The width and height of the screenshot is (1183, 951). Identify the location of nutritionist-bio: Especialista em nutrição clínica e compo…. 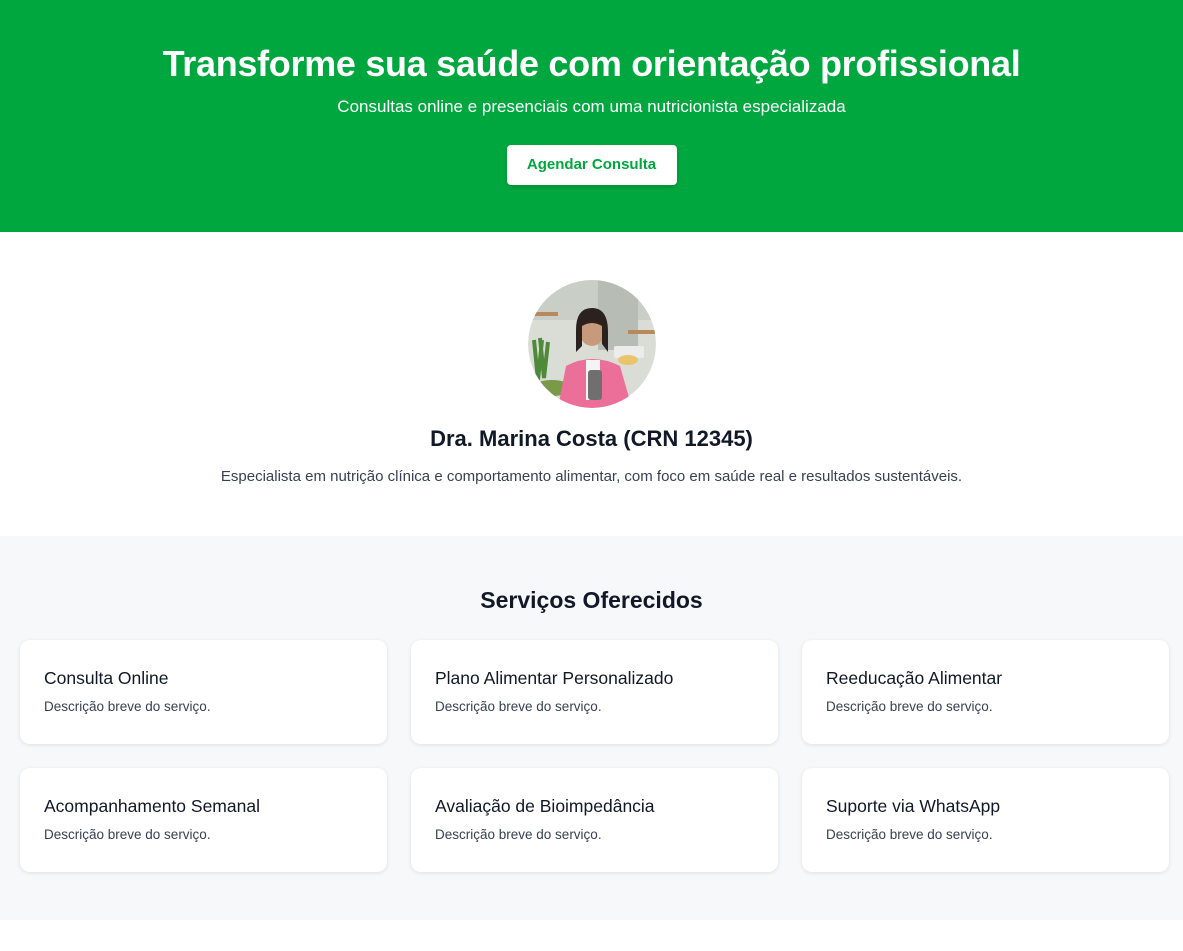
(591, 476).